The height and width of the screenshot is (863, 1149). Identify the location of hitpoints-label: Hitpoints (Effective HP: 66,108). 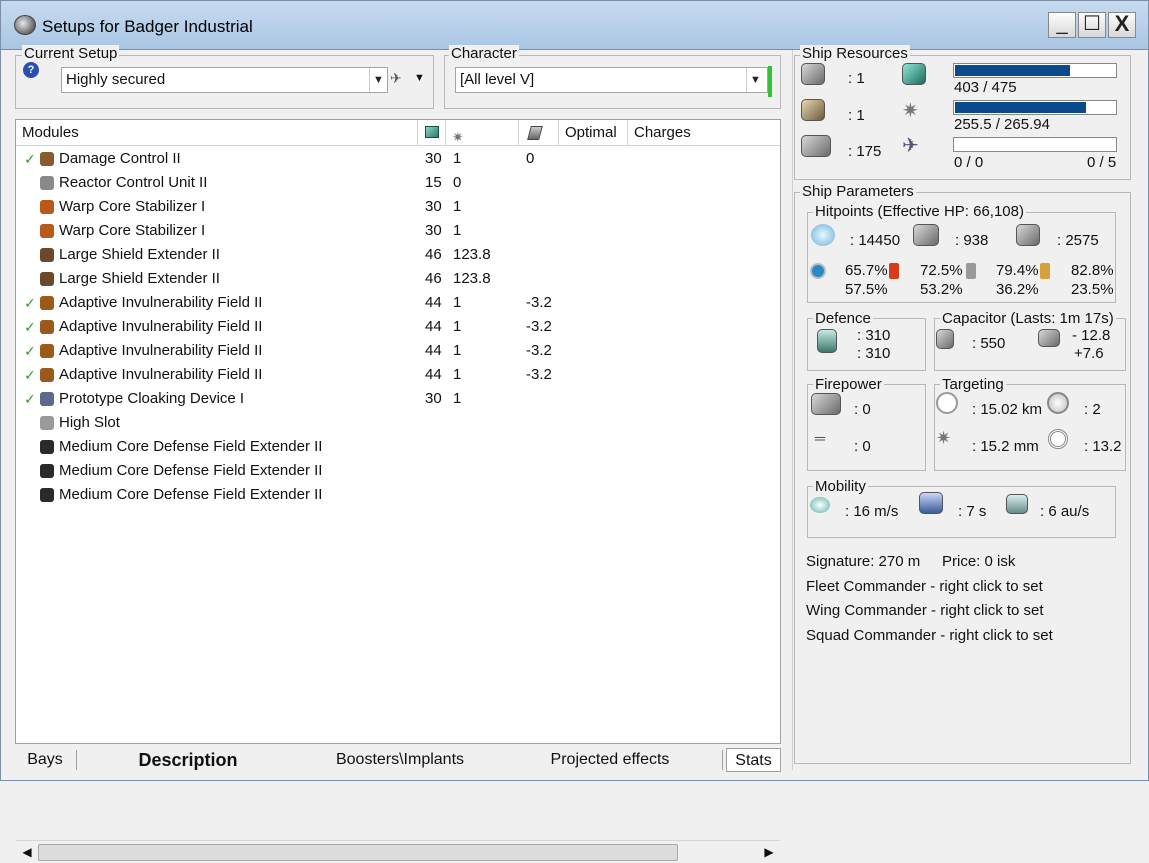
(919, 211).